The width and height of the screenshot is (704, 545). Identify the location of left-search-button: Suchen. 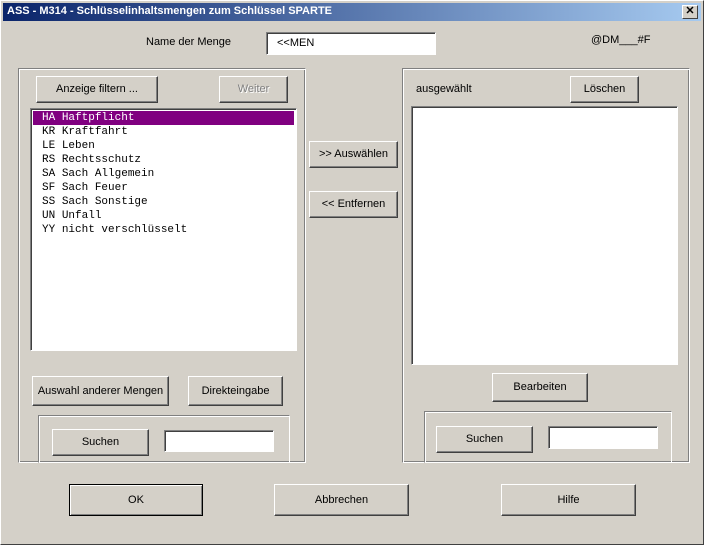
(100, 442).